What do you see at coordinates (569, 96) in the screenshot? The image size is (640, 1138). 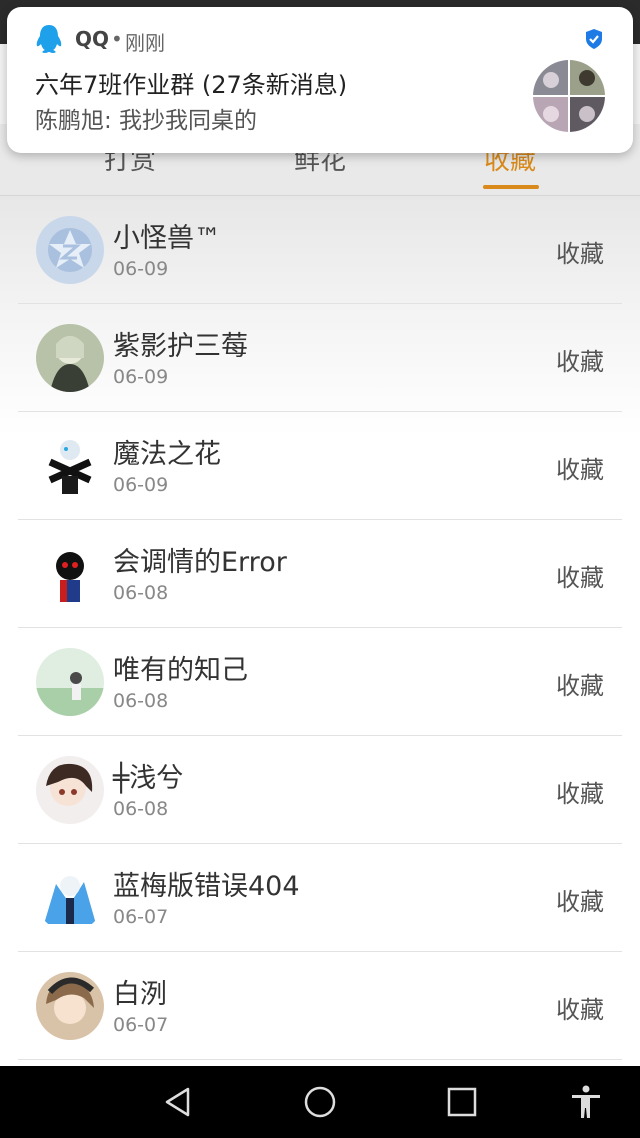 I see `group-avatar` at bounding box center [569, 96].